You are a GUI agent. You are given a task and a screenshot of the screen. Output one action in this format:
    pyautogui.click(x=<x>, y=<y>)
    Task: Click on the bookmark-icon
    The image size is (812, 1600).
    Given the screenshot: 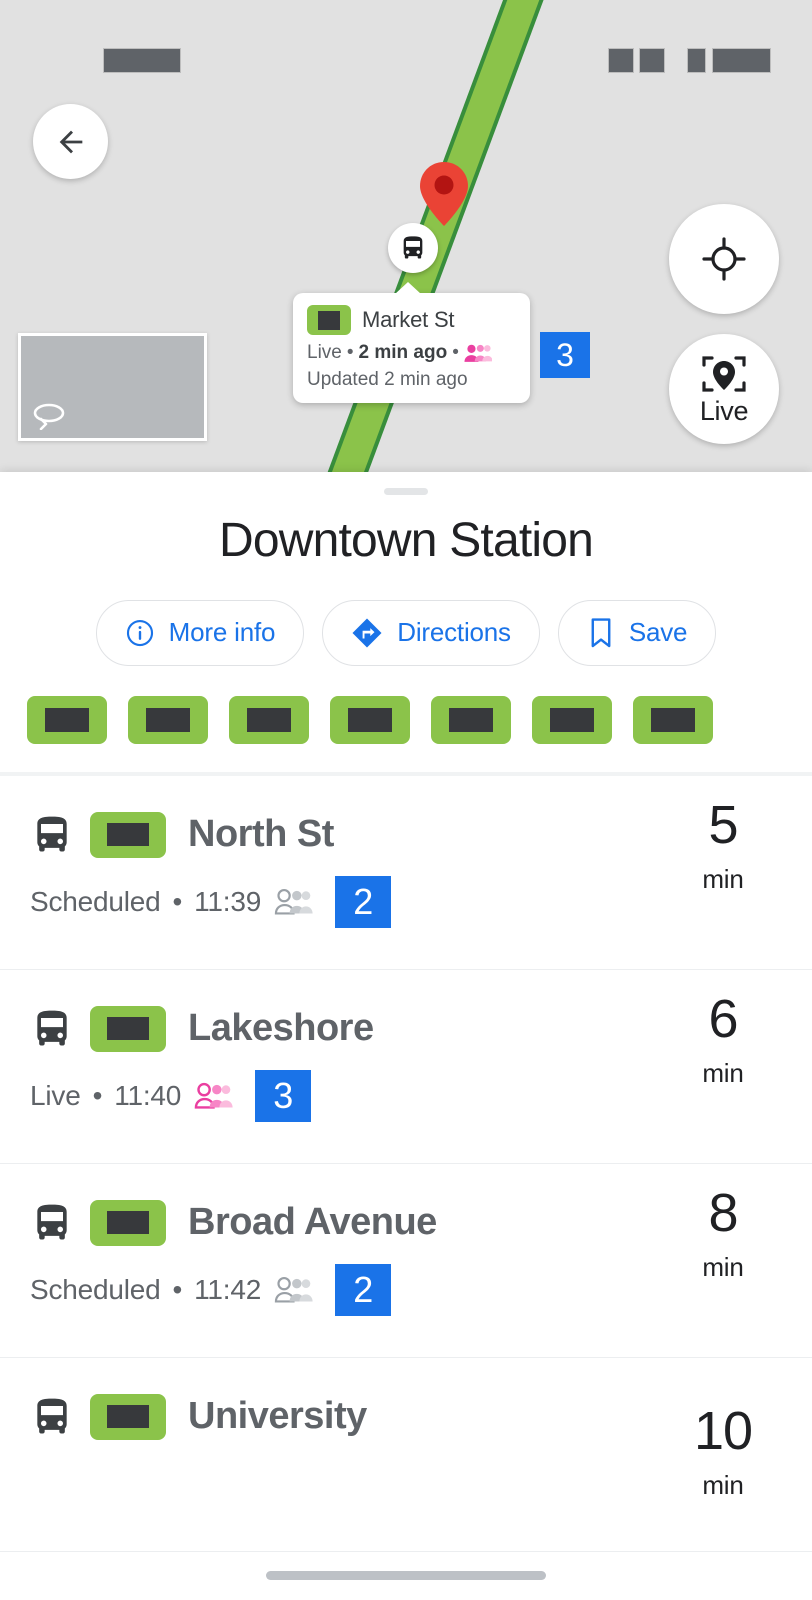 What is the action you would take?
    pyautogui.click(x=601, y=633)
    